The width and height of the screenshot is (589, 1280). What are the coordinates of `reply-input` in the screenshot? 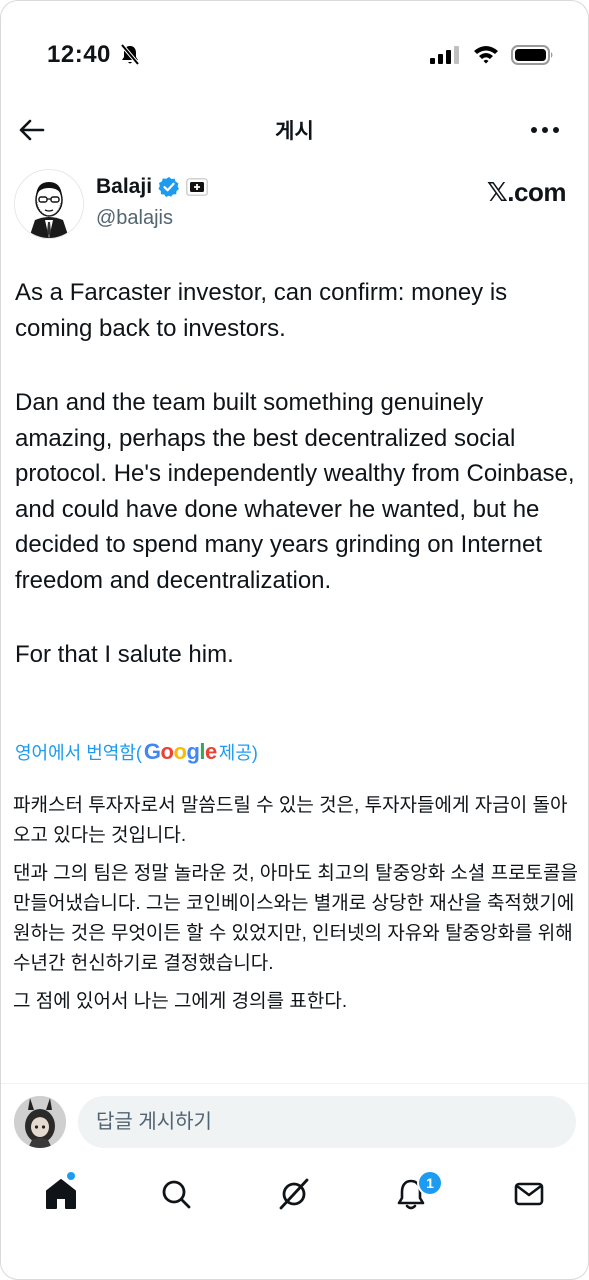 It's located at (327, 1122).